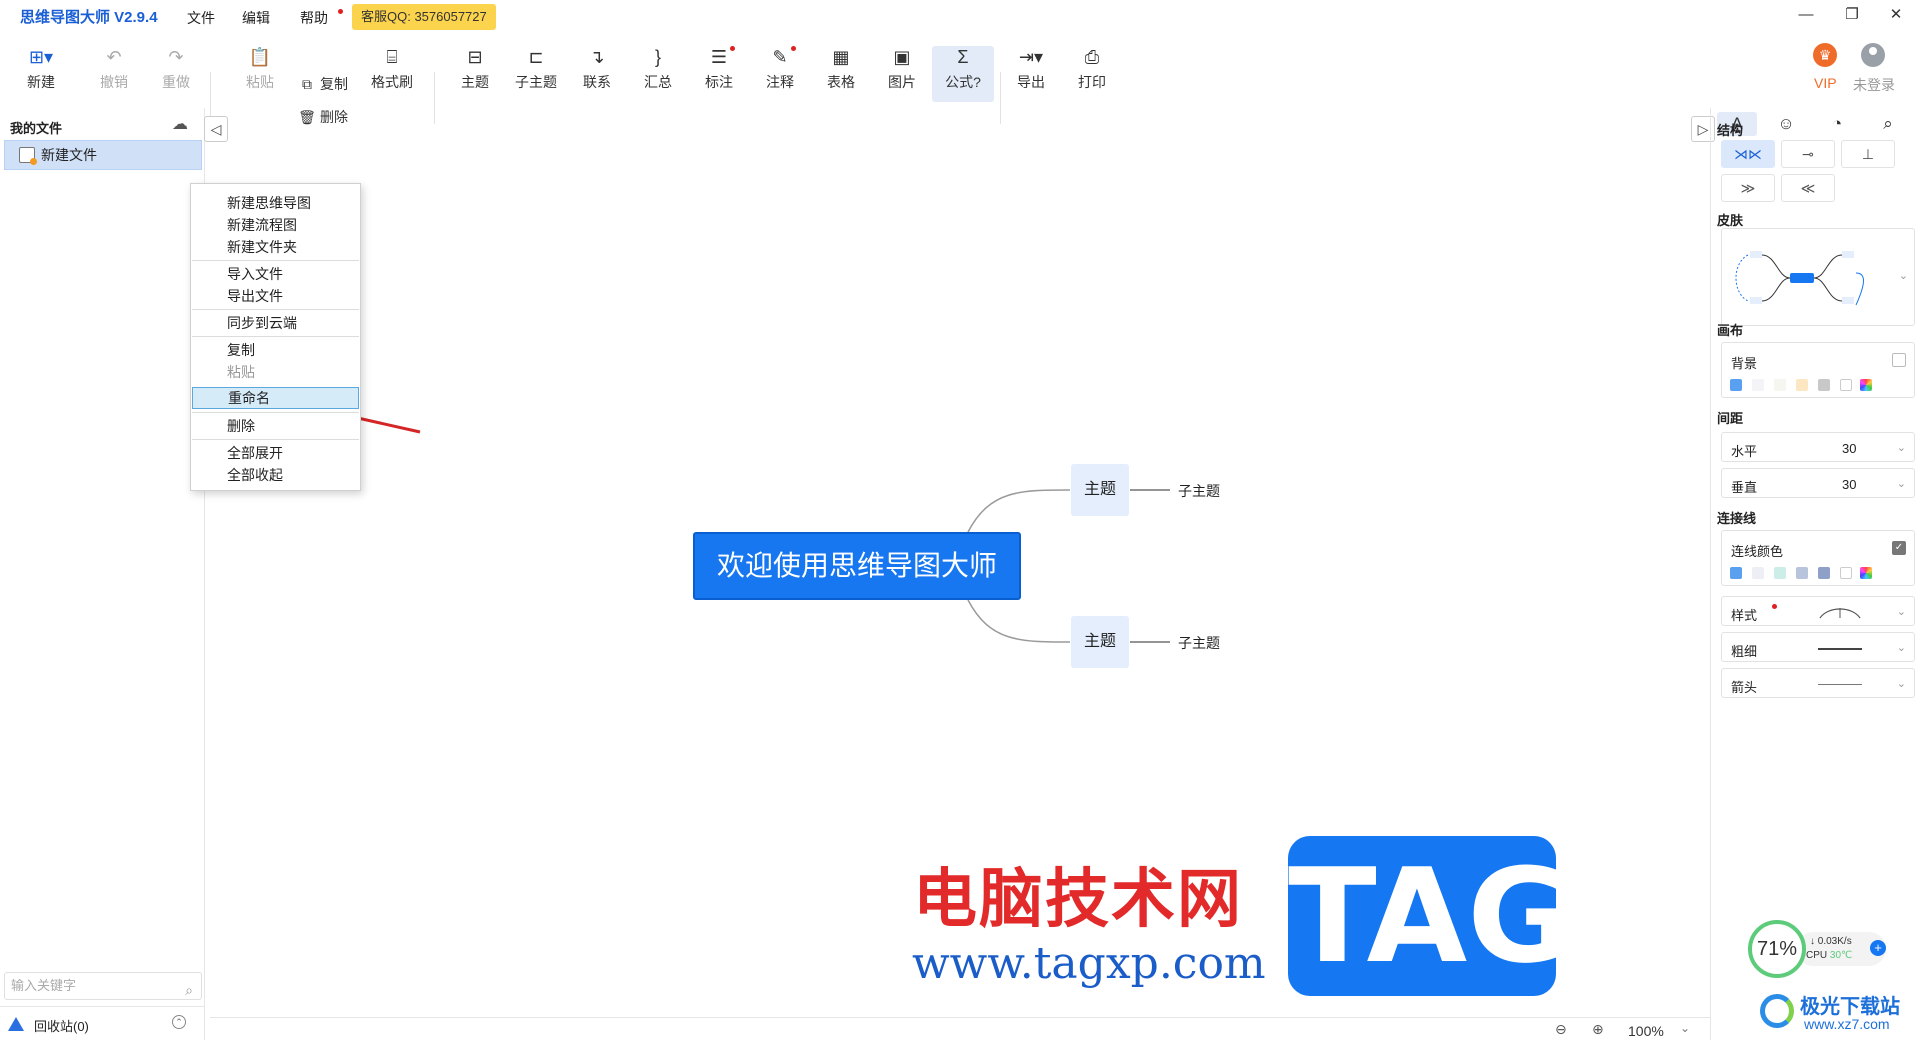 This screenshot has width=1920, height=1040. I want to click on new-button: ⊞▾ 新建, so click(41, 74).